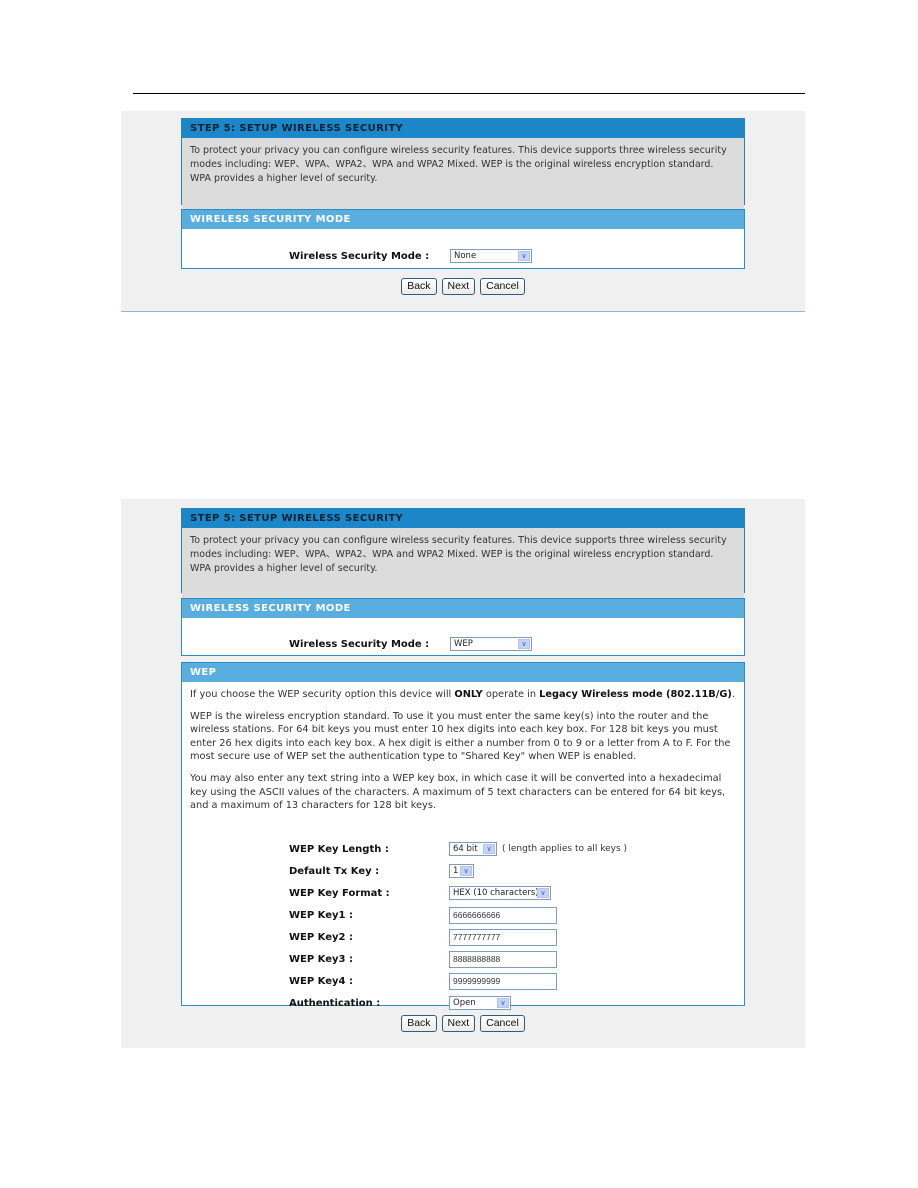 This screenshot has width=918, height=1188. I want to click on security-mode-select: None ∨, so click(491, 256).